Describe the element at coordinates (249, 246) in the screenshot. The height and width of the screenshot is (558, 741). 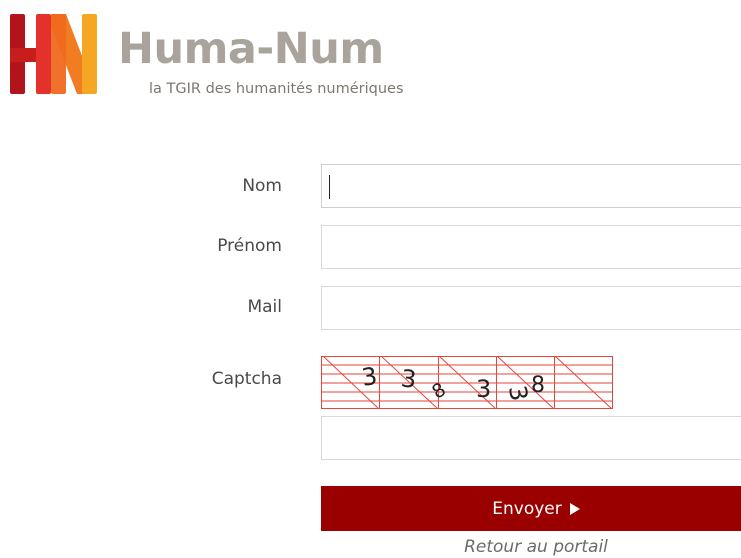
I see `prenom-label: Prénom` at that location.